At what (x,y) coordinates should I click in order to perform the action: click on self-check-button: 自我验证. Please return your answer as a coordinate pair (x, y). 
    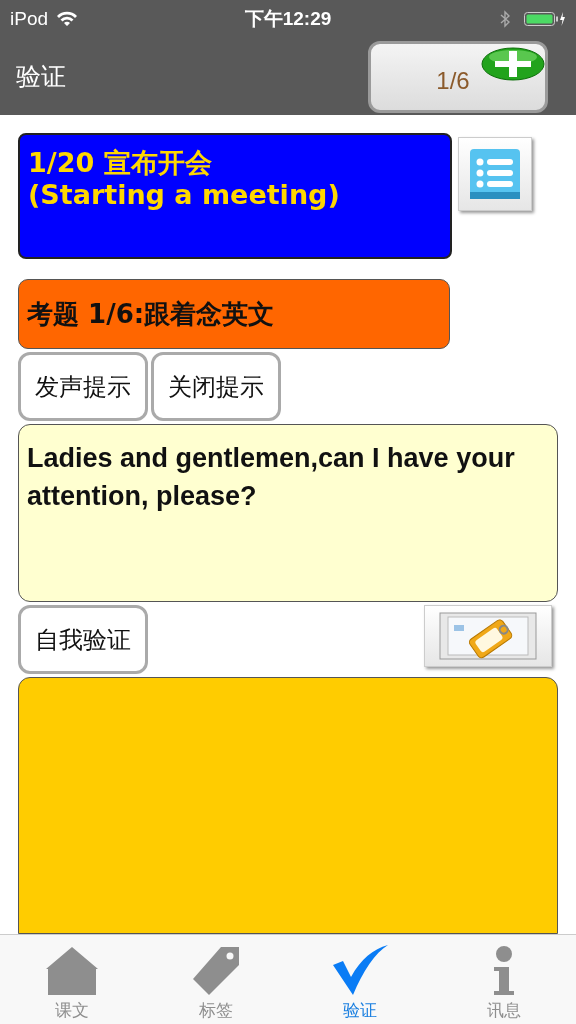
    Looking at the image, I should click on (83, 639).